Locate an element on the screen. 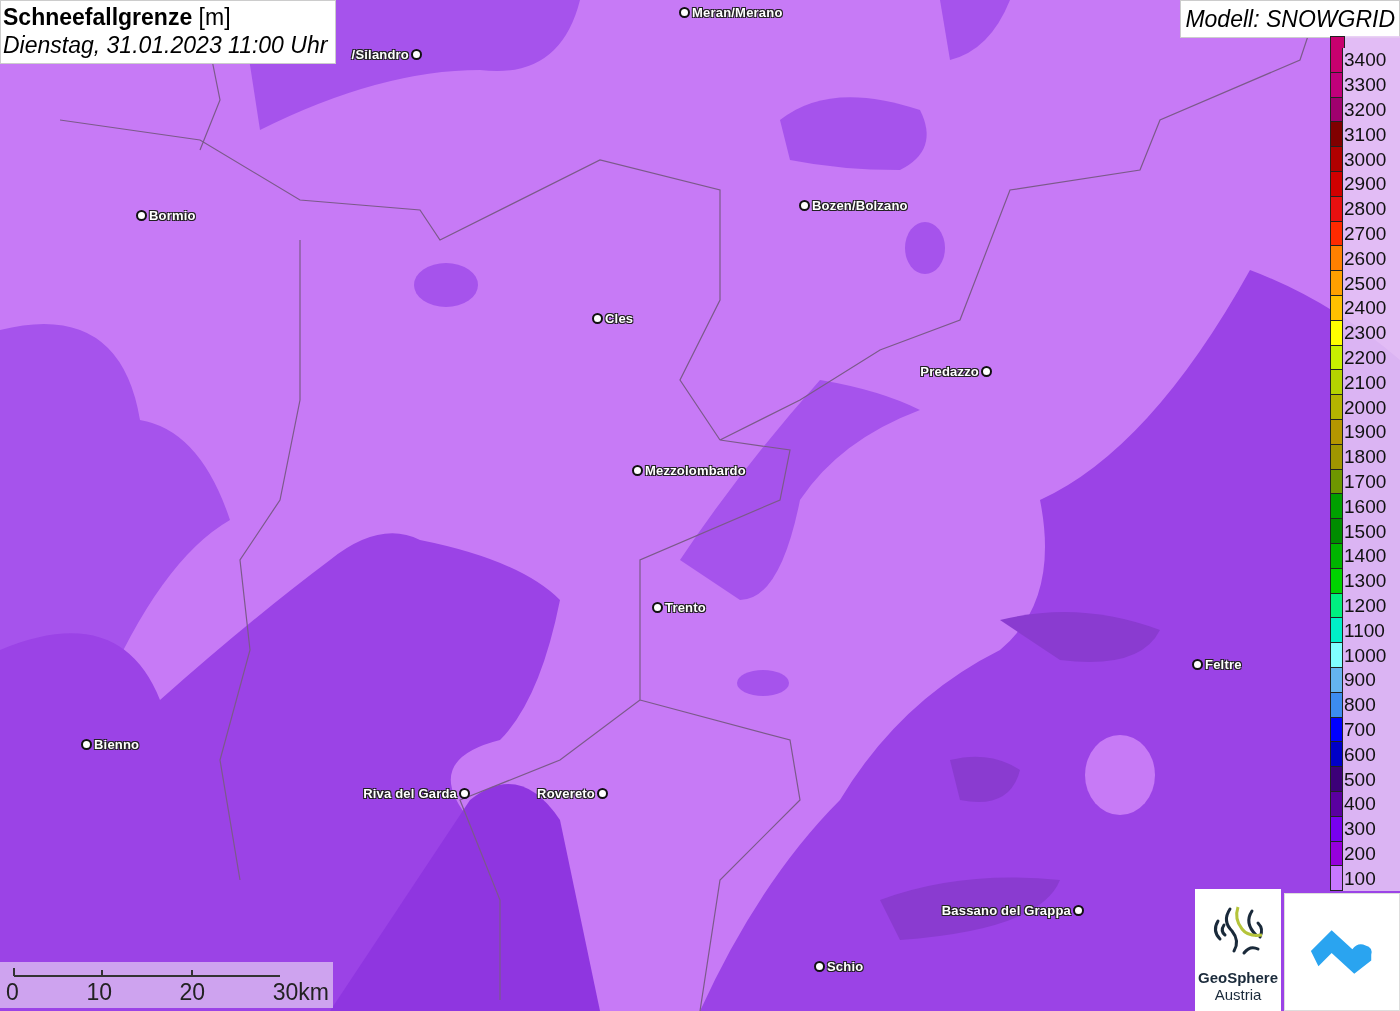  legend-value: 3200 is located at coordinates (1365, 110).